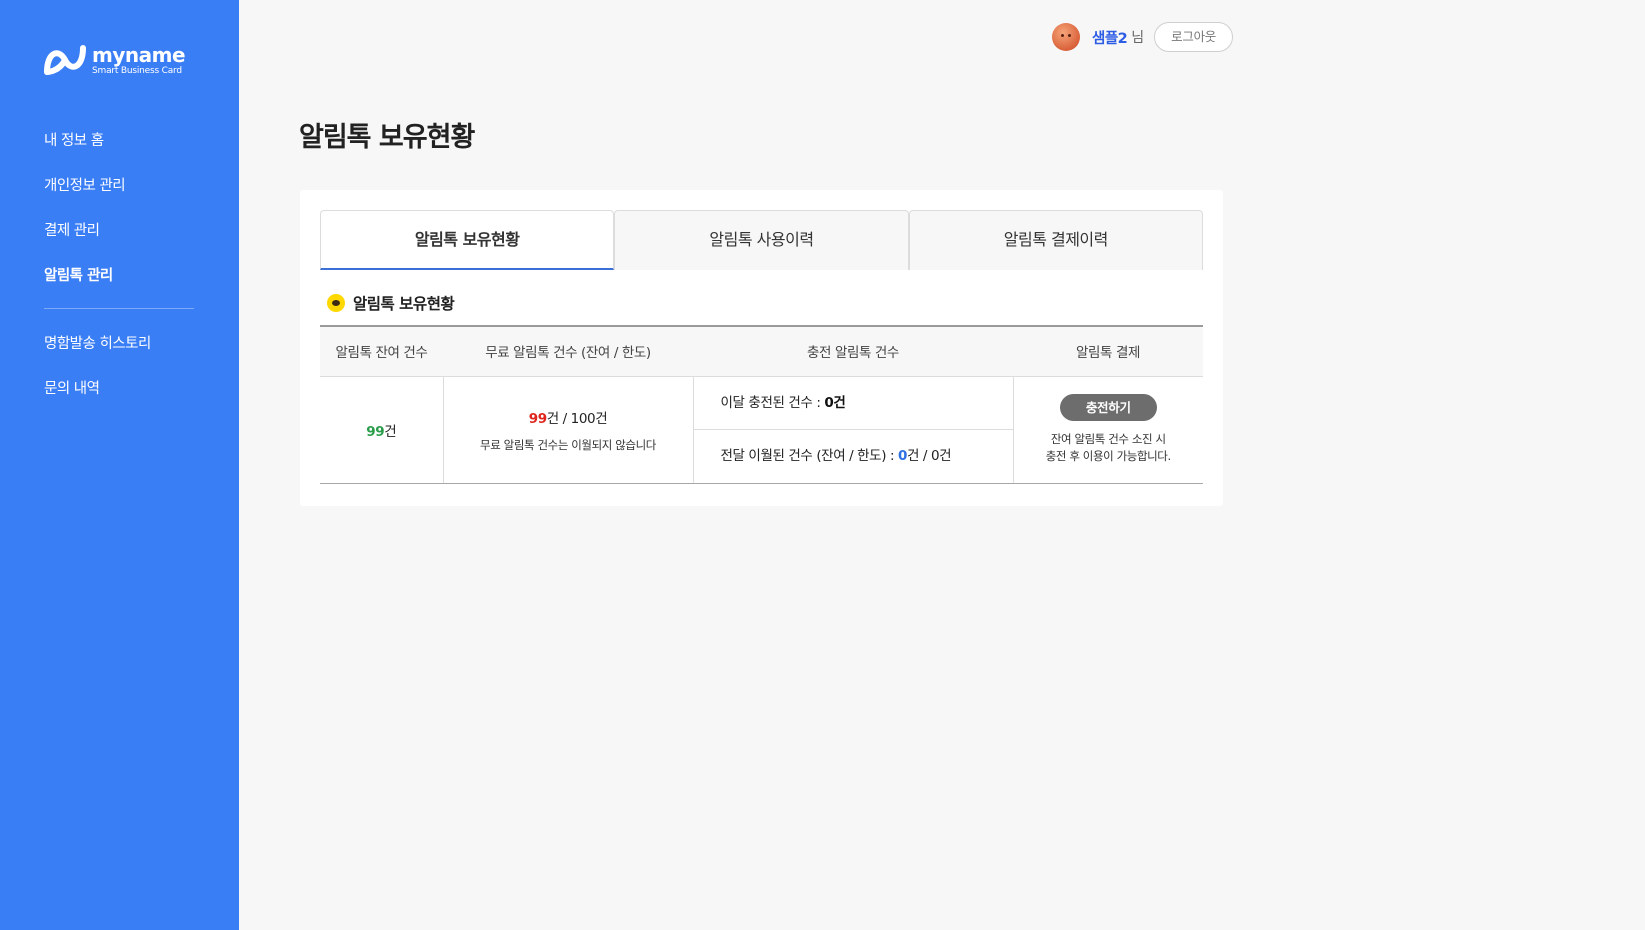  I want to click on brand-logo: myname Smart Business Card, so click(115, 59).